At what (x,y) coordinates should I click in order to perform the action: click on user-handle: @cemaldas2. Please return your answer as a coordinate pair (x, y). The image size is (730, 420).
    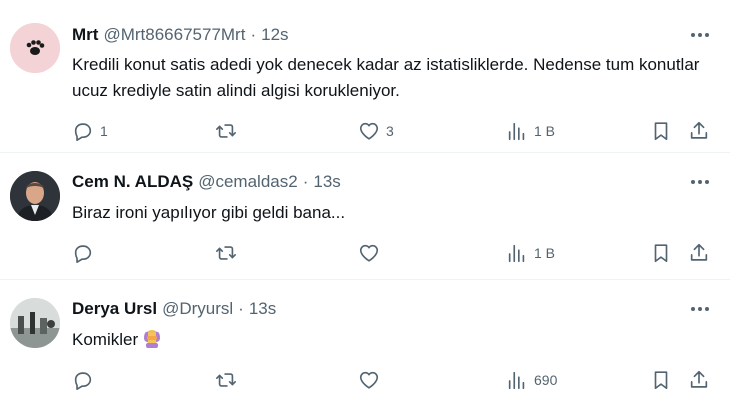
    Looking at the image, I should click on (247, 182).